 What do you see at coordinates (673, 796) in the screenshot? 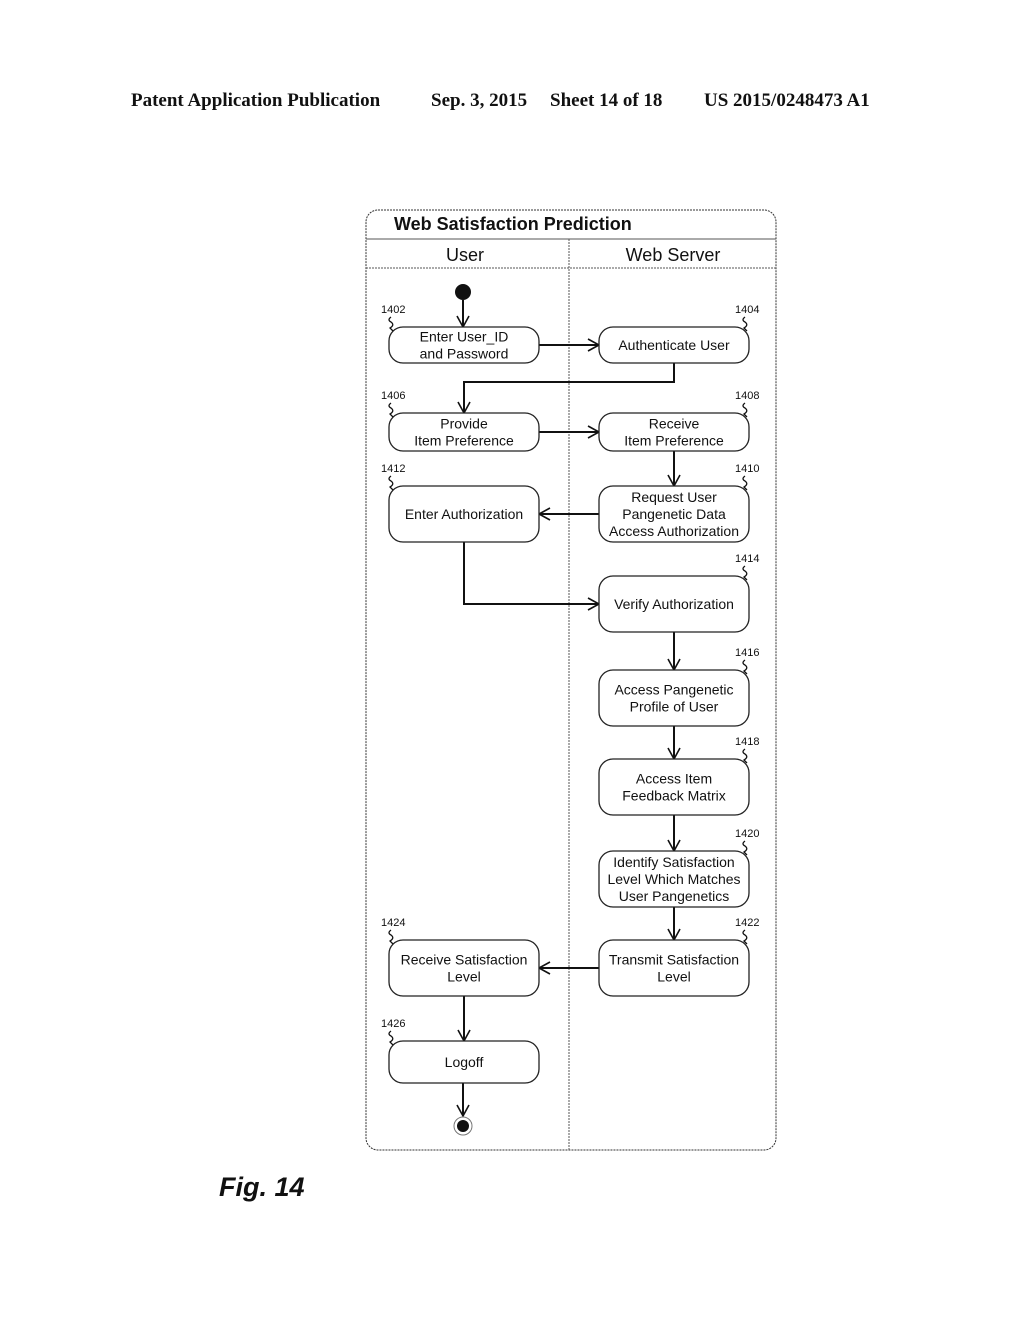
I see `node-label-line: Feedback Matrix` at bounding box center [673, 796].